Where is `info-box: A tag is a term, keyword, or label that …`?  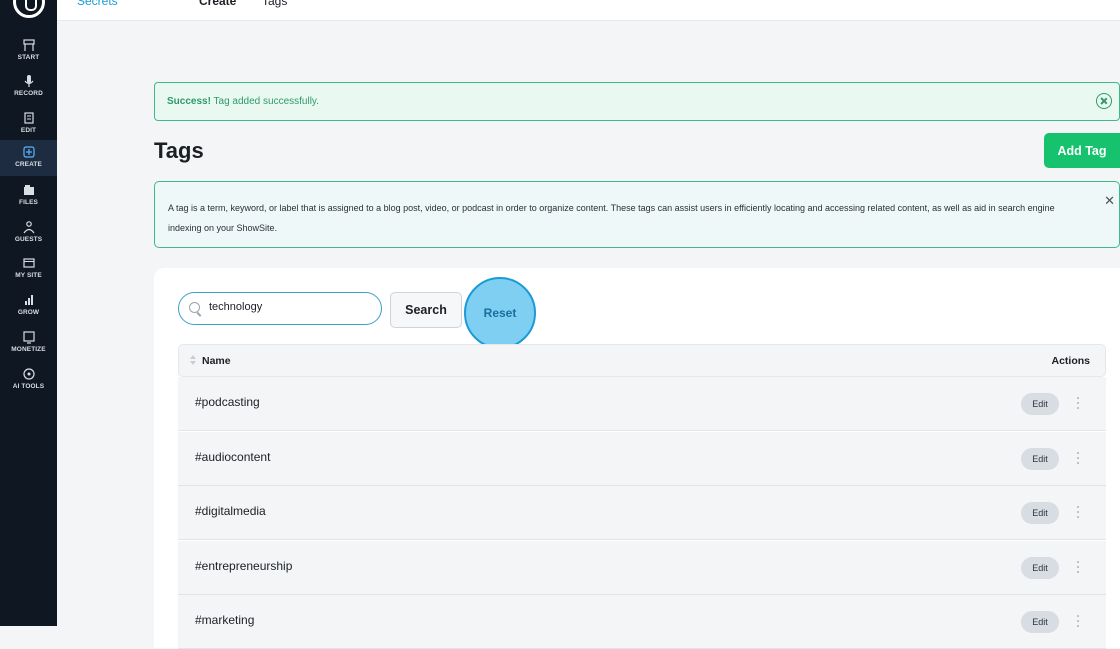 info-box: A tag is a term, keyword, or label that … is located at coordinates (637, 214).